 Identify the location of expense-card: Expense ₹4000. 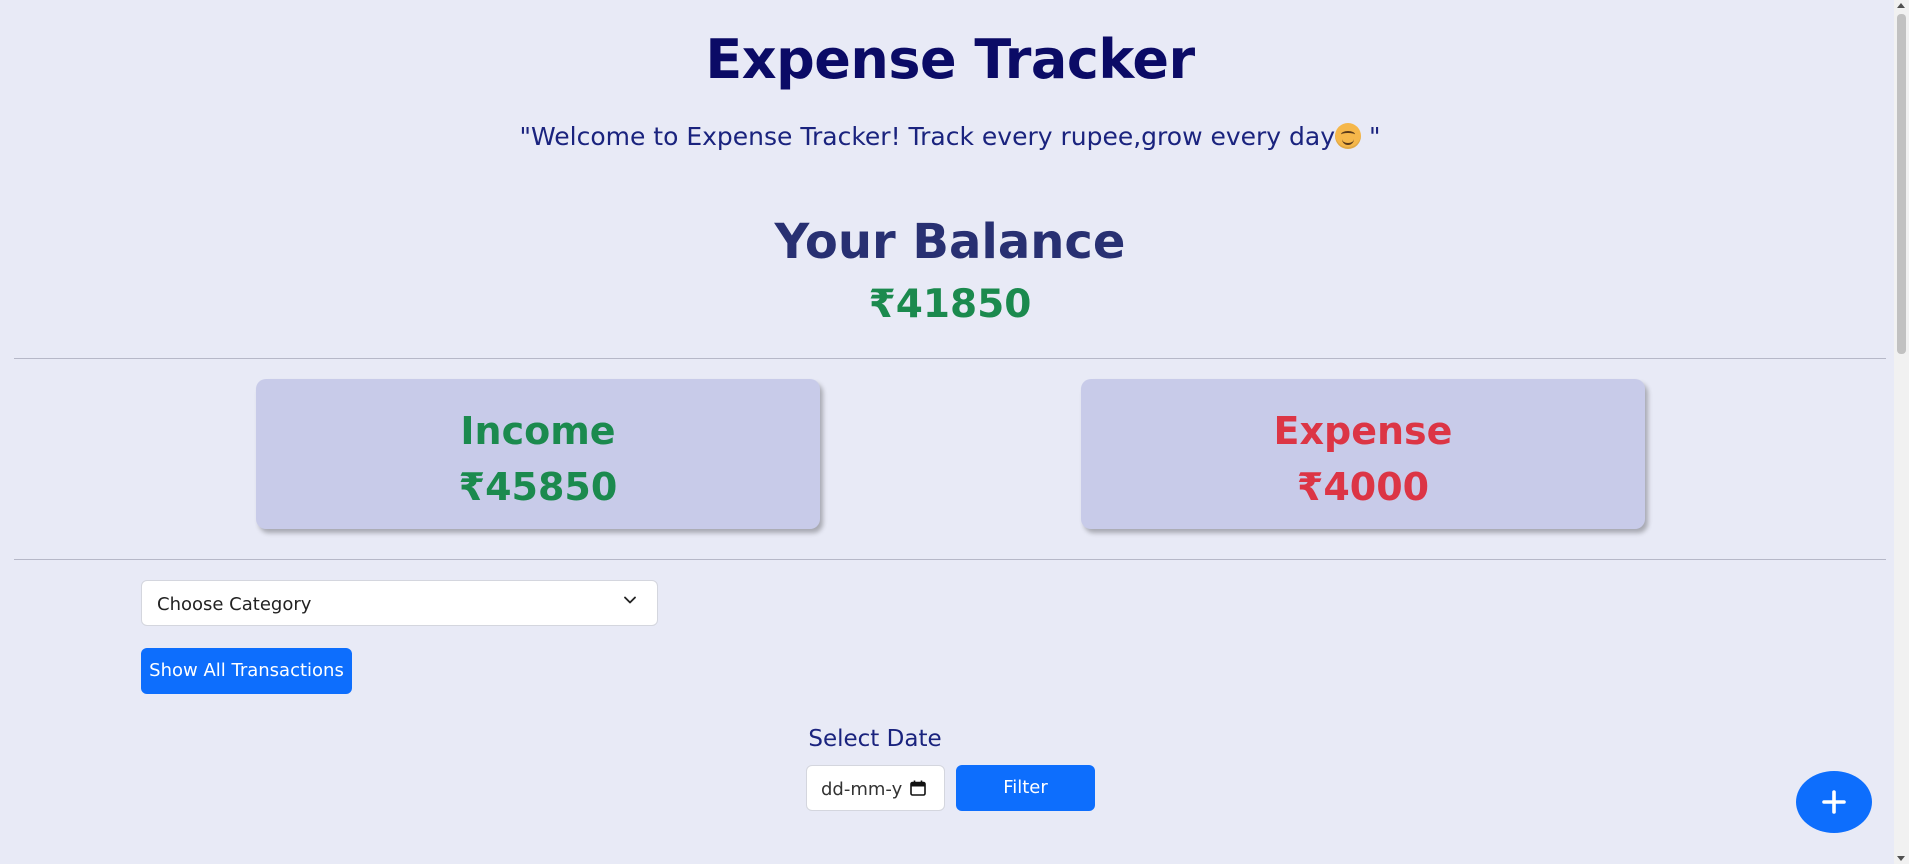
(1363, 454).